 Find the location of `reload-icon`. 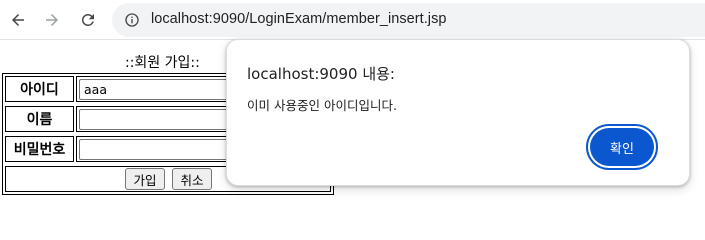

reload-icon is located at coordinates (88, 19).